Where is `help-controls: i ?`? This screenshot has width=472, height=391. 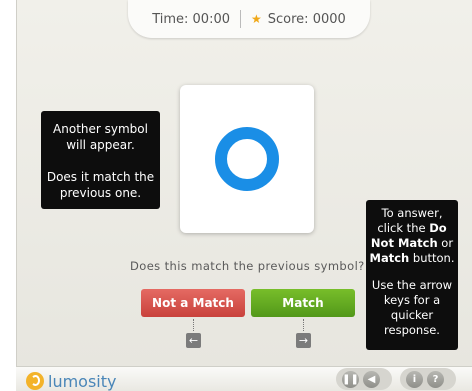 help-controls: i ? is located at coordinates (428, 379).